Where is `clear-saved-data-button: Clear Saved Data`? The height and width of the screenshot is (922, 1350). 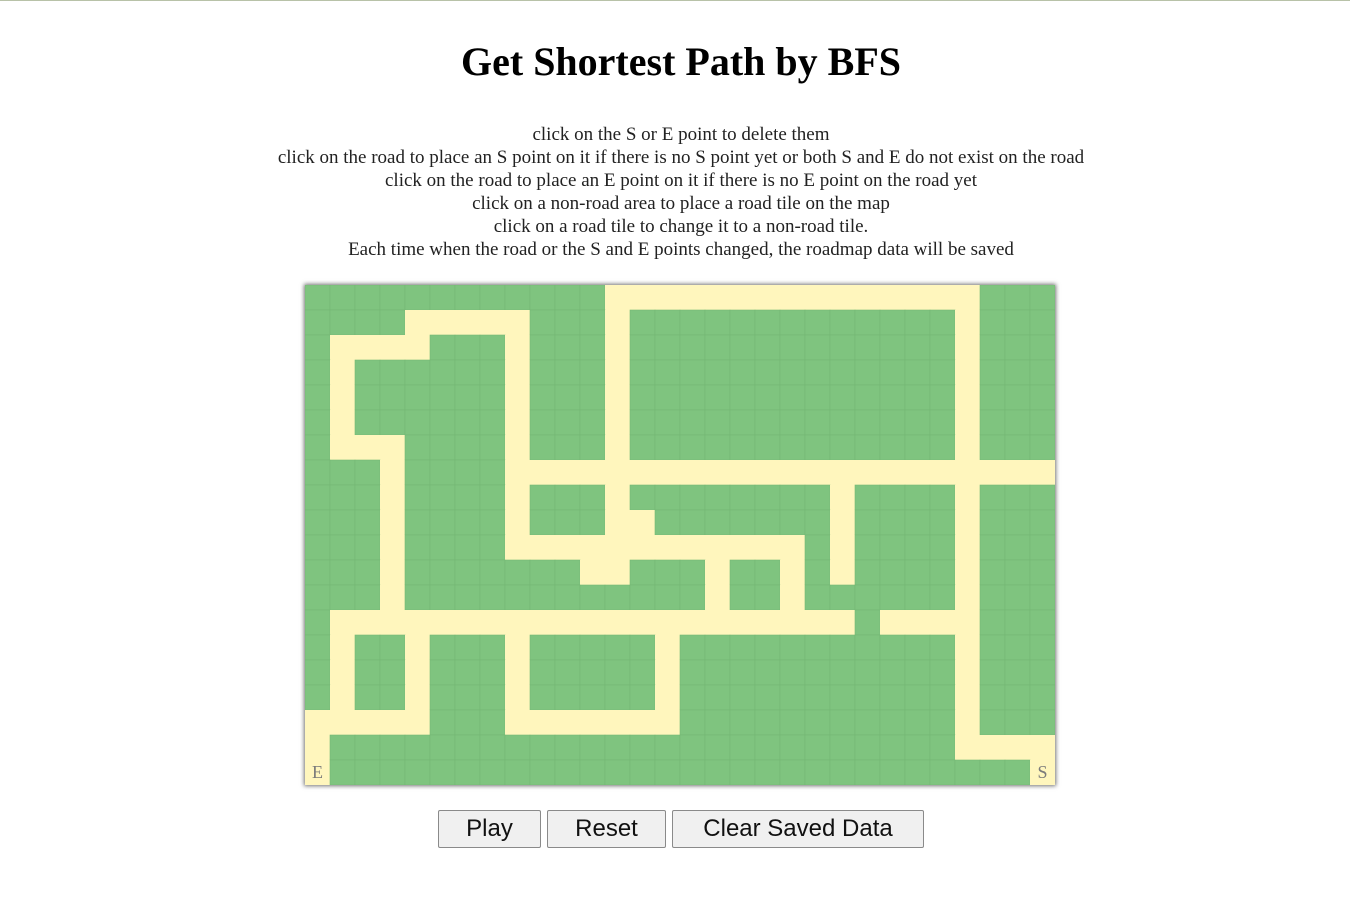 clear-saved-data-button: Clear Saved Data is located at coordinates (798, 829).